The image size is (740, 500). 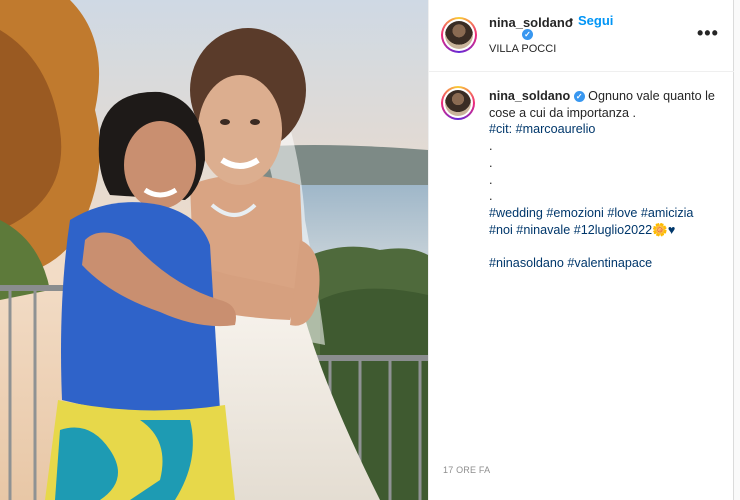 What do you see at coordinates (595, 20) in the screenshot?
I see `follow-button: Segui` at bounding box center [595, 20].